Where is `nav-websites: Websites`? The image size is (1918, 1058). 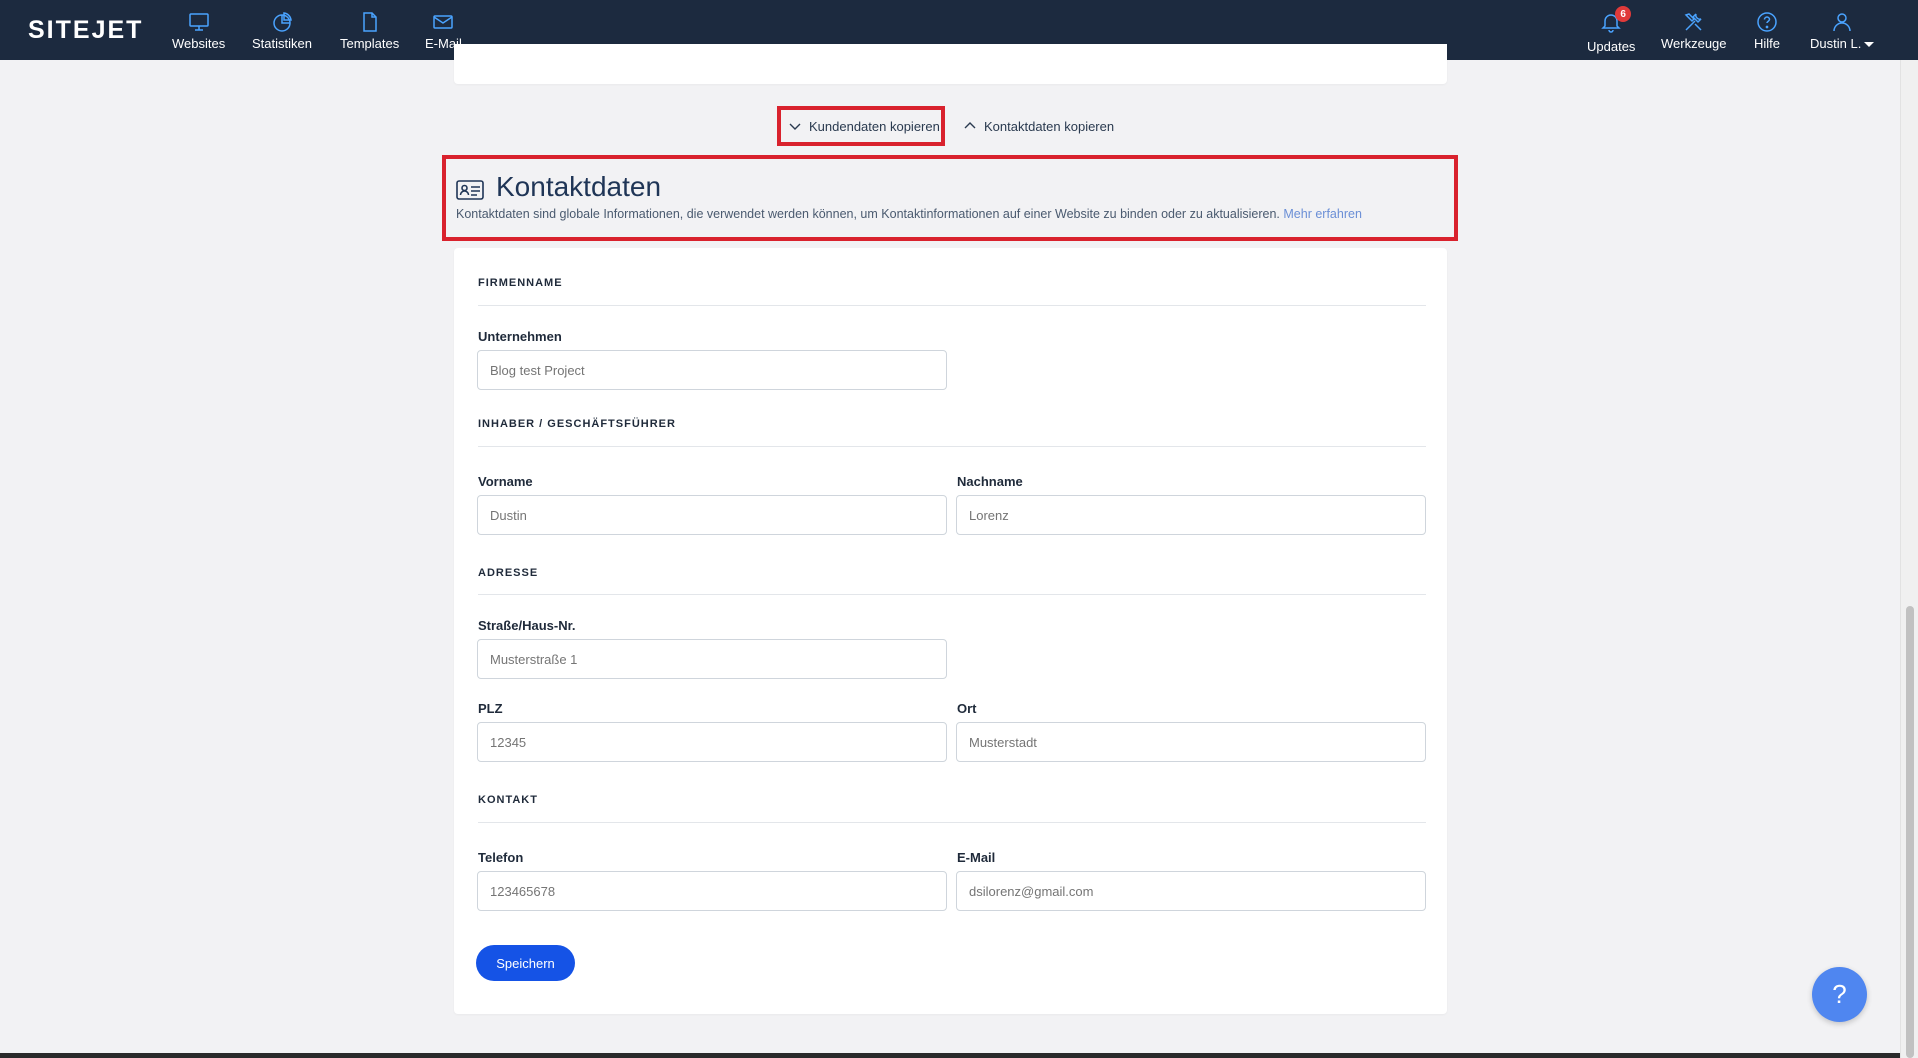
nav-websites: Websites is located at coordinates (198, 30).